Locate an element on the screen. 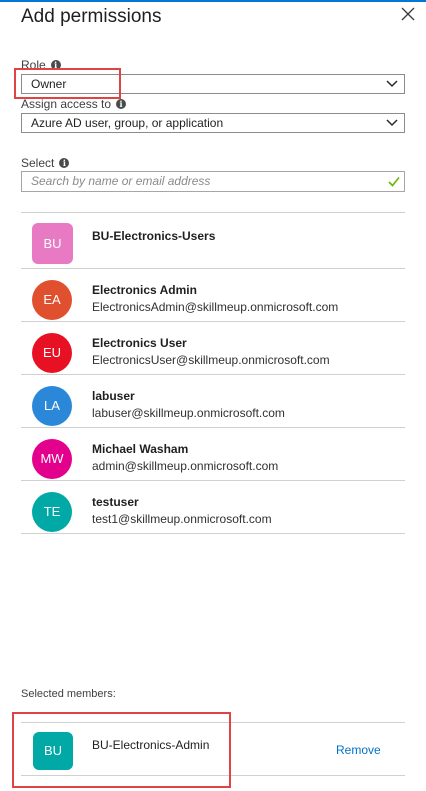  selected-member-list: BU BU-Electronics-Admin Remove is located at coordinates (213, 749).